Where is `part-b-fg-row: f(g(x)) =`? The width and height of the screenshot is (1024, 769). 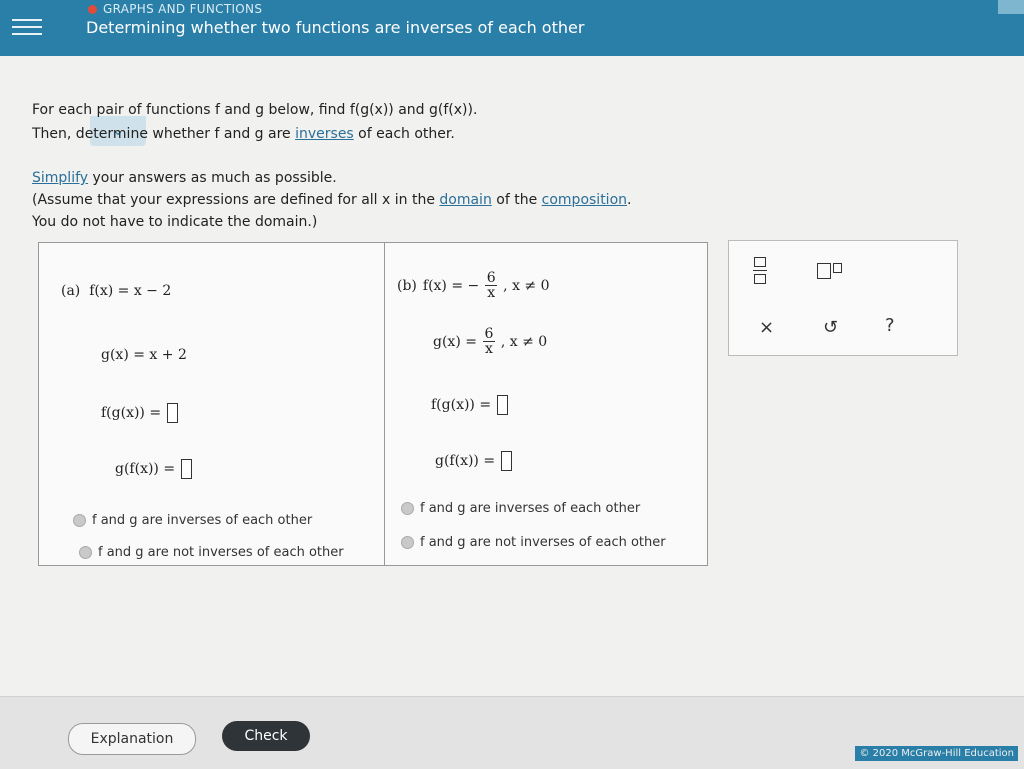 part-b-fg-row: f(g(x)) = is located at coordinates (470, 405).